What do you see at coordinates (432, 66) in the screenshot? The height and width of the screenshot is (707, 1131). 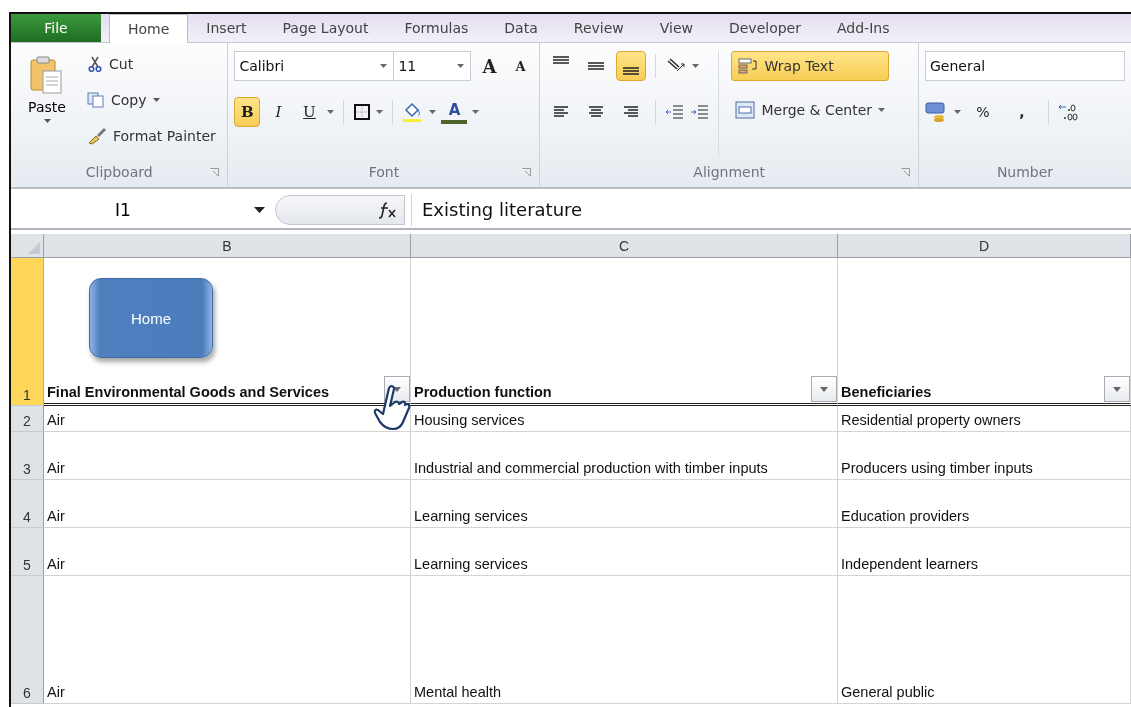 I see `font-size-dropdown: 11` at bounding box center [432, 66].